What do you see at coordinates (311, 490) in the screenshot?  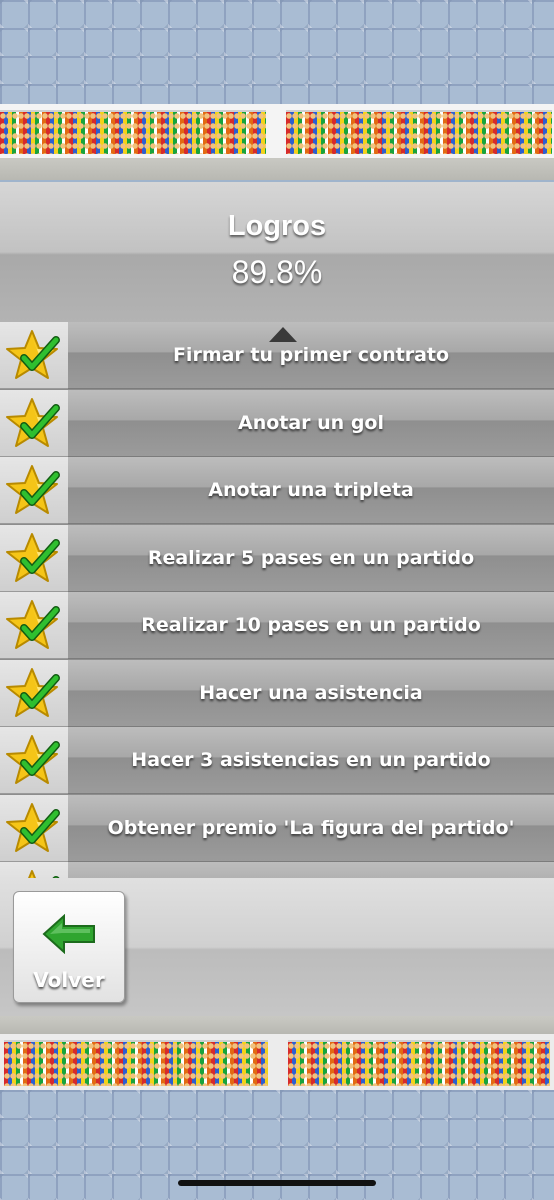 I see `achievement-label: Anotar una tripleta` at bounding box center [311, 490].